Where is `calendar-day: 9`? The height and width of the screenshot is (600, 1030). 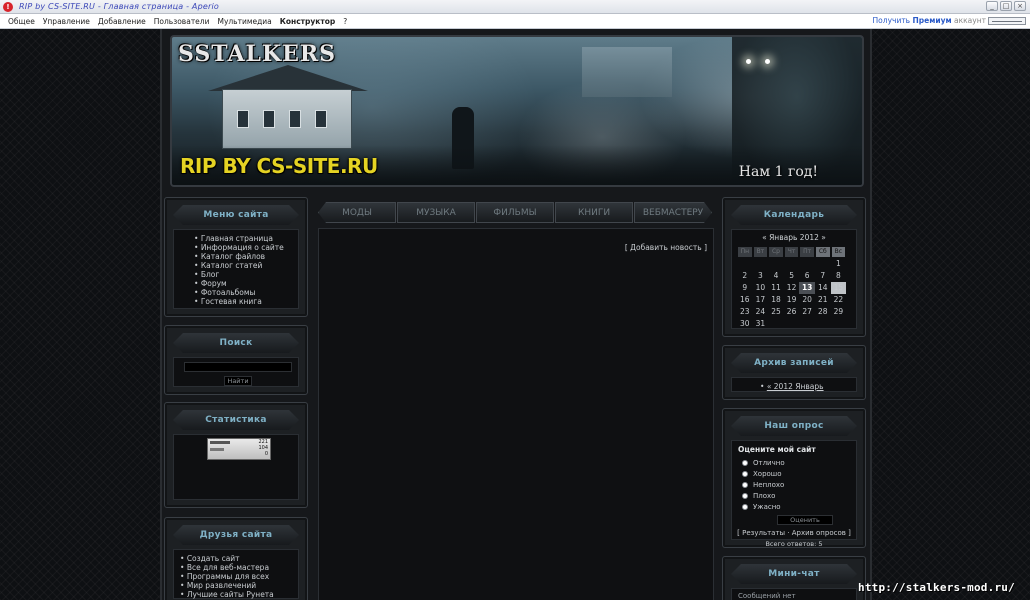 calendar-day: 9 is located at coordinates (745, 288).